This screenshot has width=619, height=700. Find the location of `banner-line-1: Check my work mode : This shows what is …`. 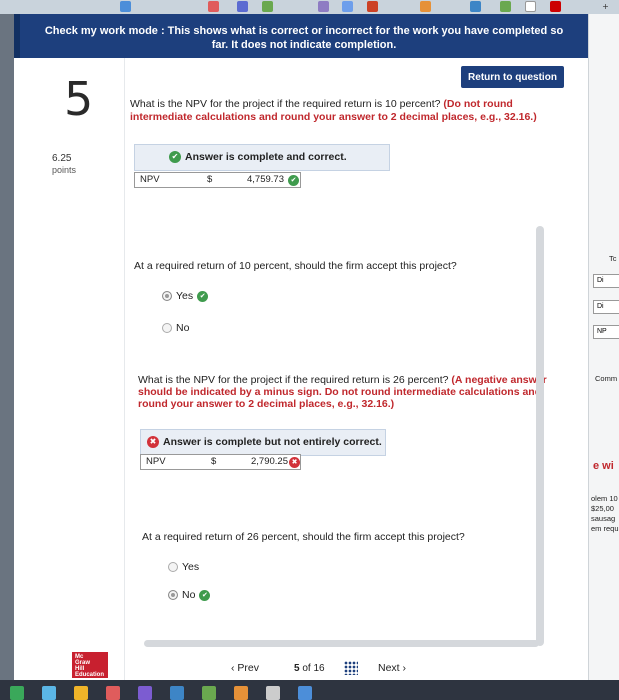

banner-line-1: Check my work mode : This shows what is … is located at coordinates (304, 31).